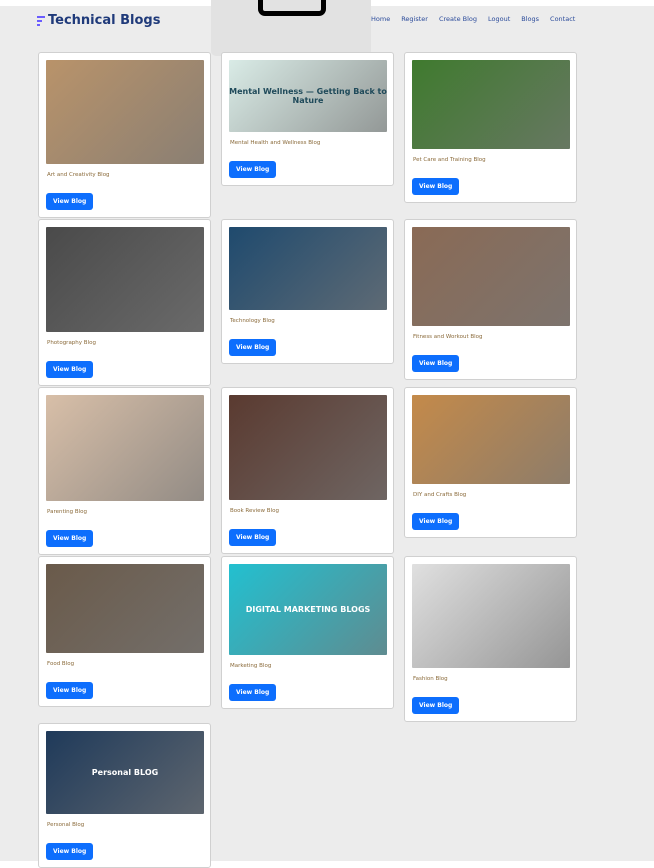  What do you see at coordinates (67, 512) in the screenshot?
I see `blog-title: Parenting Blog` at bounding box center [67, 512].